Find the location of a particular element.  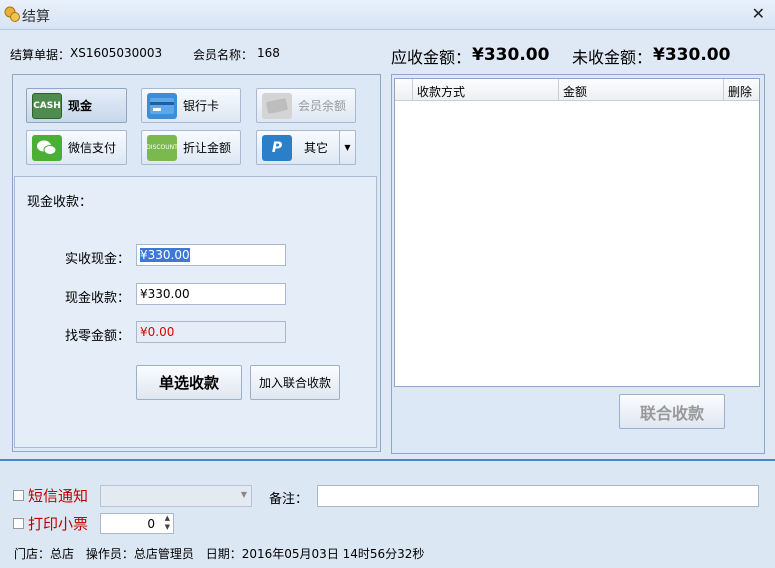

member-name: 168 is located at coordinates (268, 53).